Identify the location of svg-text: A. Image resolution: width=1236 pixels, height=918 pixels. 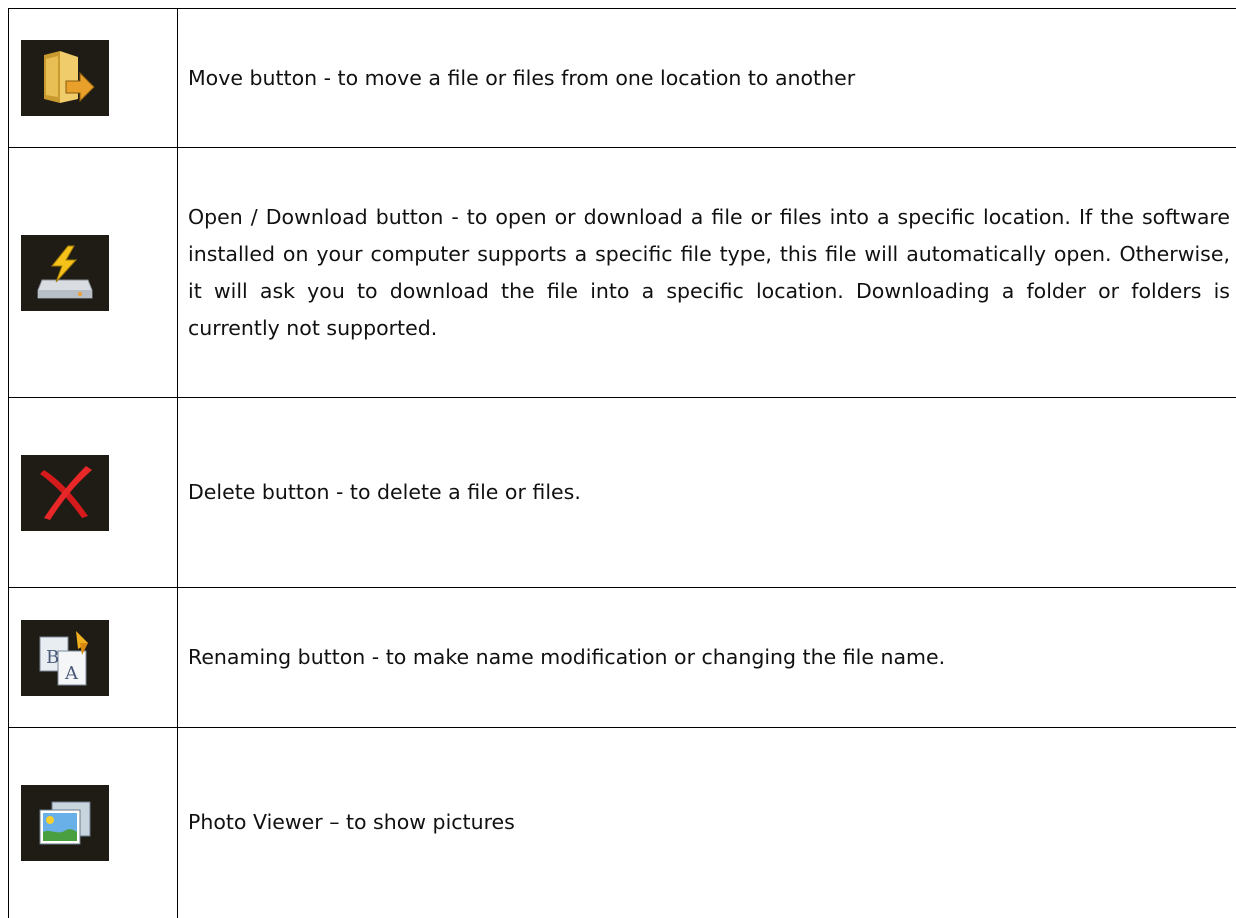
(71, 673).